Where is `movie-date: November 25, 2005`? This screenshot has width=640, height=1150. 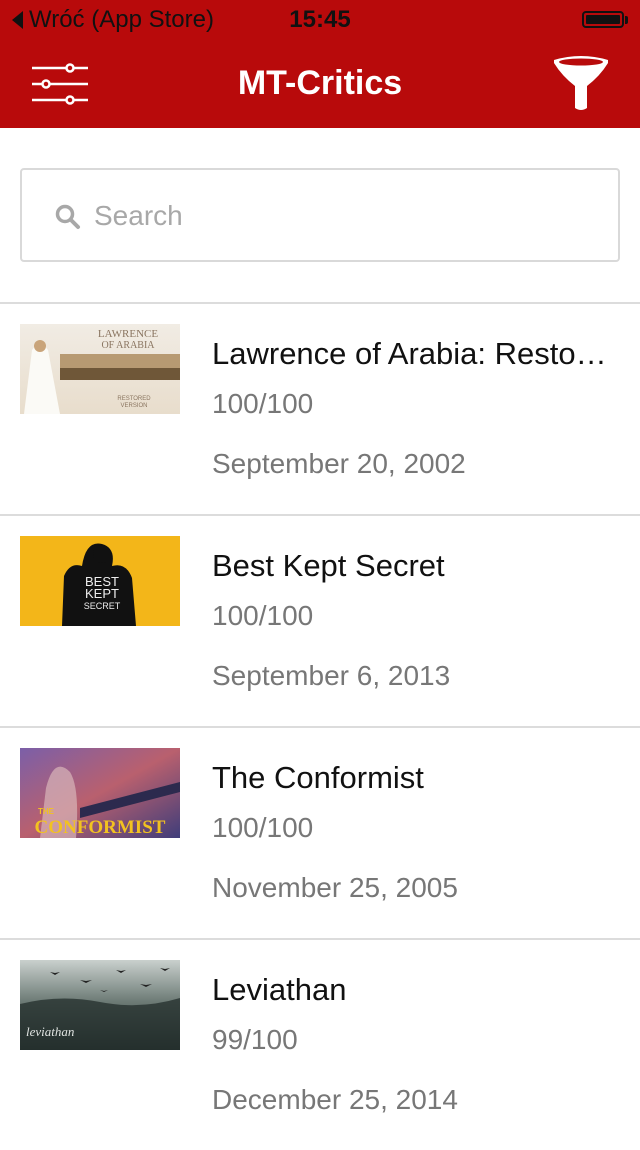
movie-date: November 25, 2005 is located at coordinates (335, 887).